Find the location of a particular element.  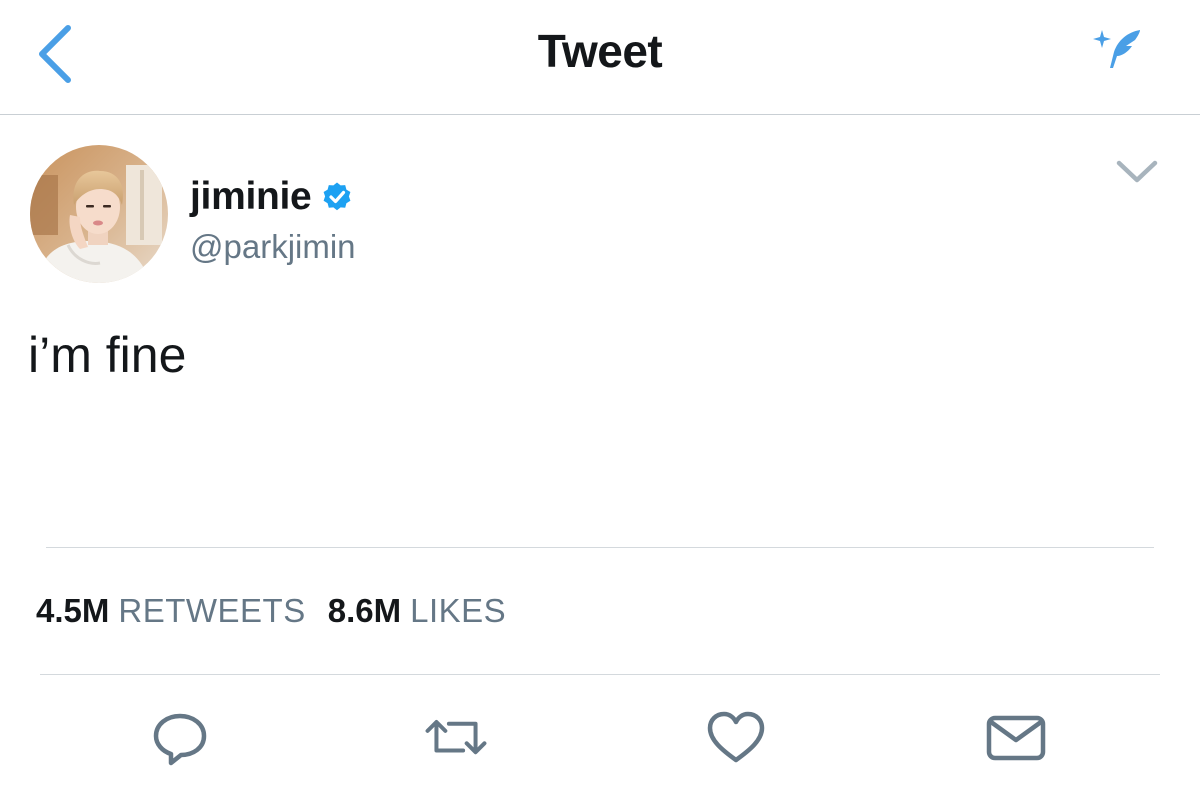

like-icon is located at coordinates (736, 737).